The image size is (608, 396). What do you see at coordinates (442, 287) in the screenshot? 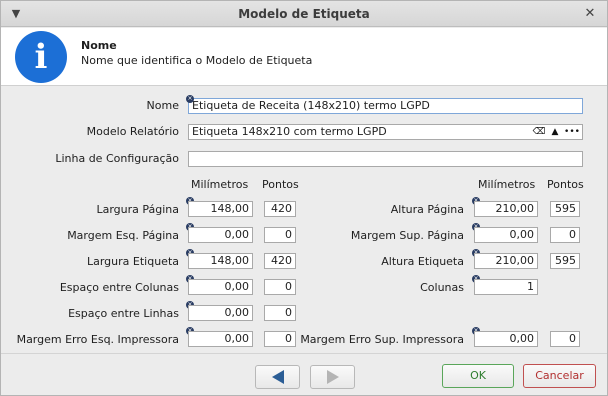
I see `colunas-label: Colunas` at bounding box center [442, 287].